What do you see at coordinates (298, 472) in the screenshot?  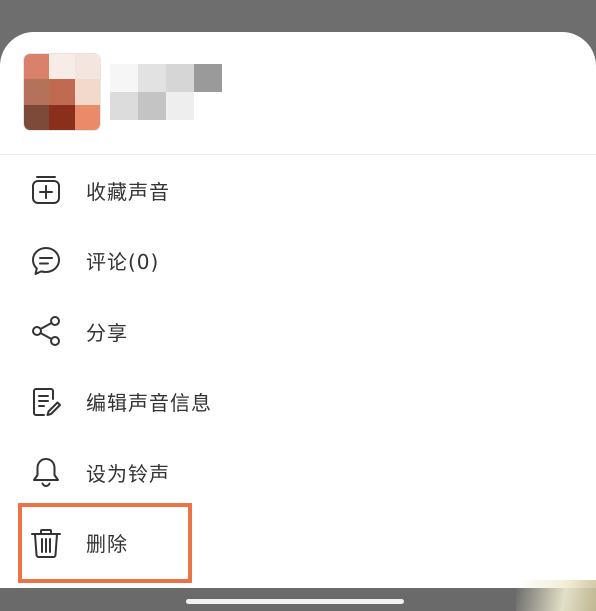 I see `menu-item-ringtone: 设为铃声` at bounding box center [298, 472].